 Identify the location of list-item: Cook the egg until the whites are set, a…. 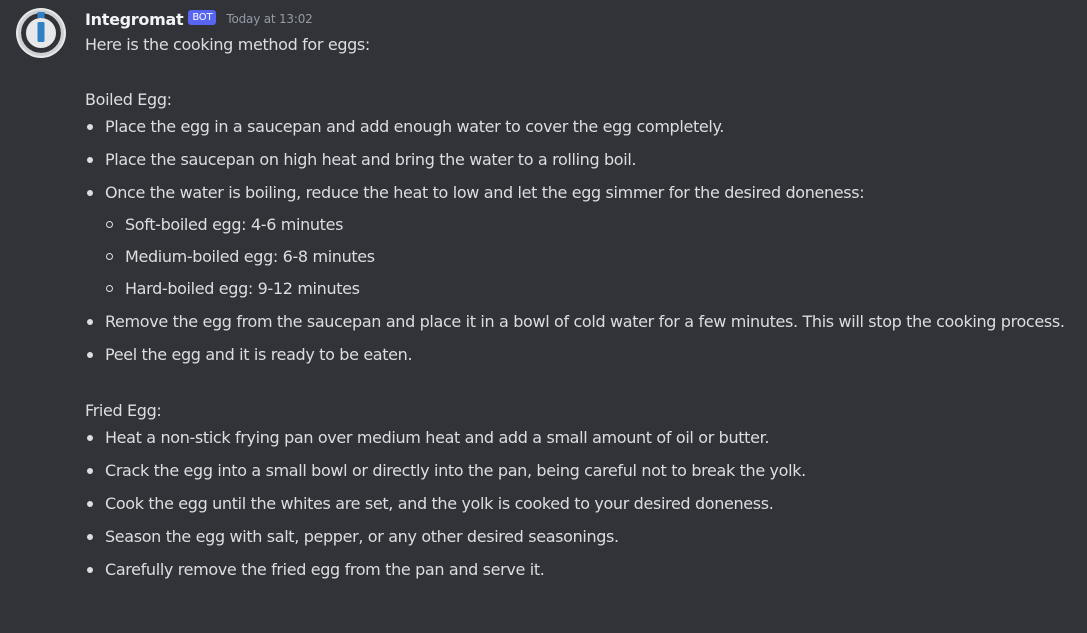
(582, 504).